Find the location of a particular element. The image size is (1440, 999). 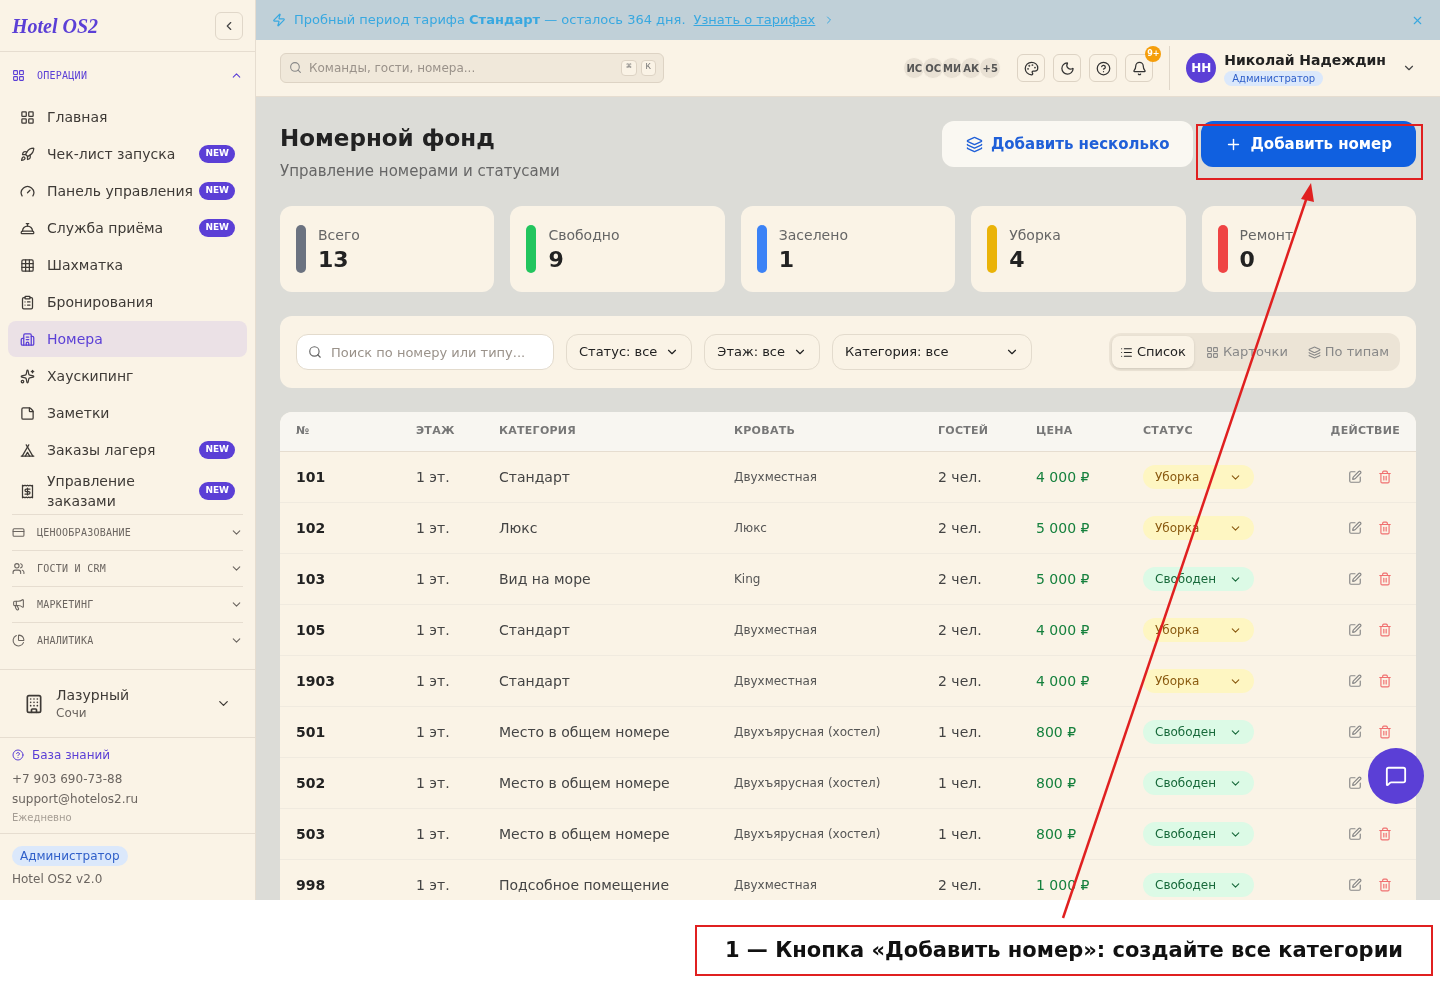

theme-button is located at coordinates (1031, 68).